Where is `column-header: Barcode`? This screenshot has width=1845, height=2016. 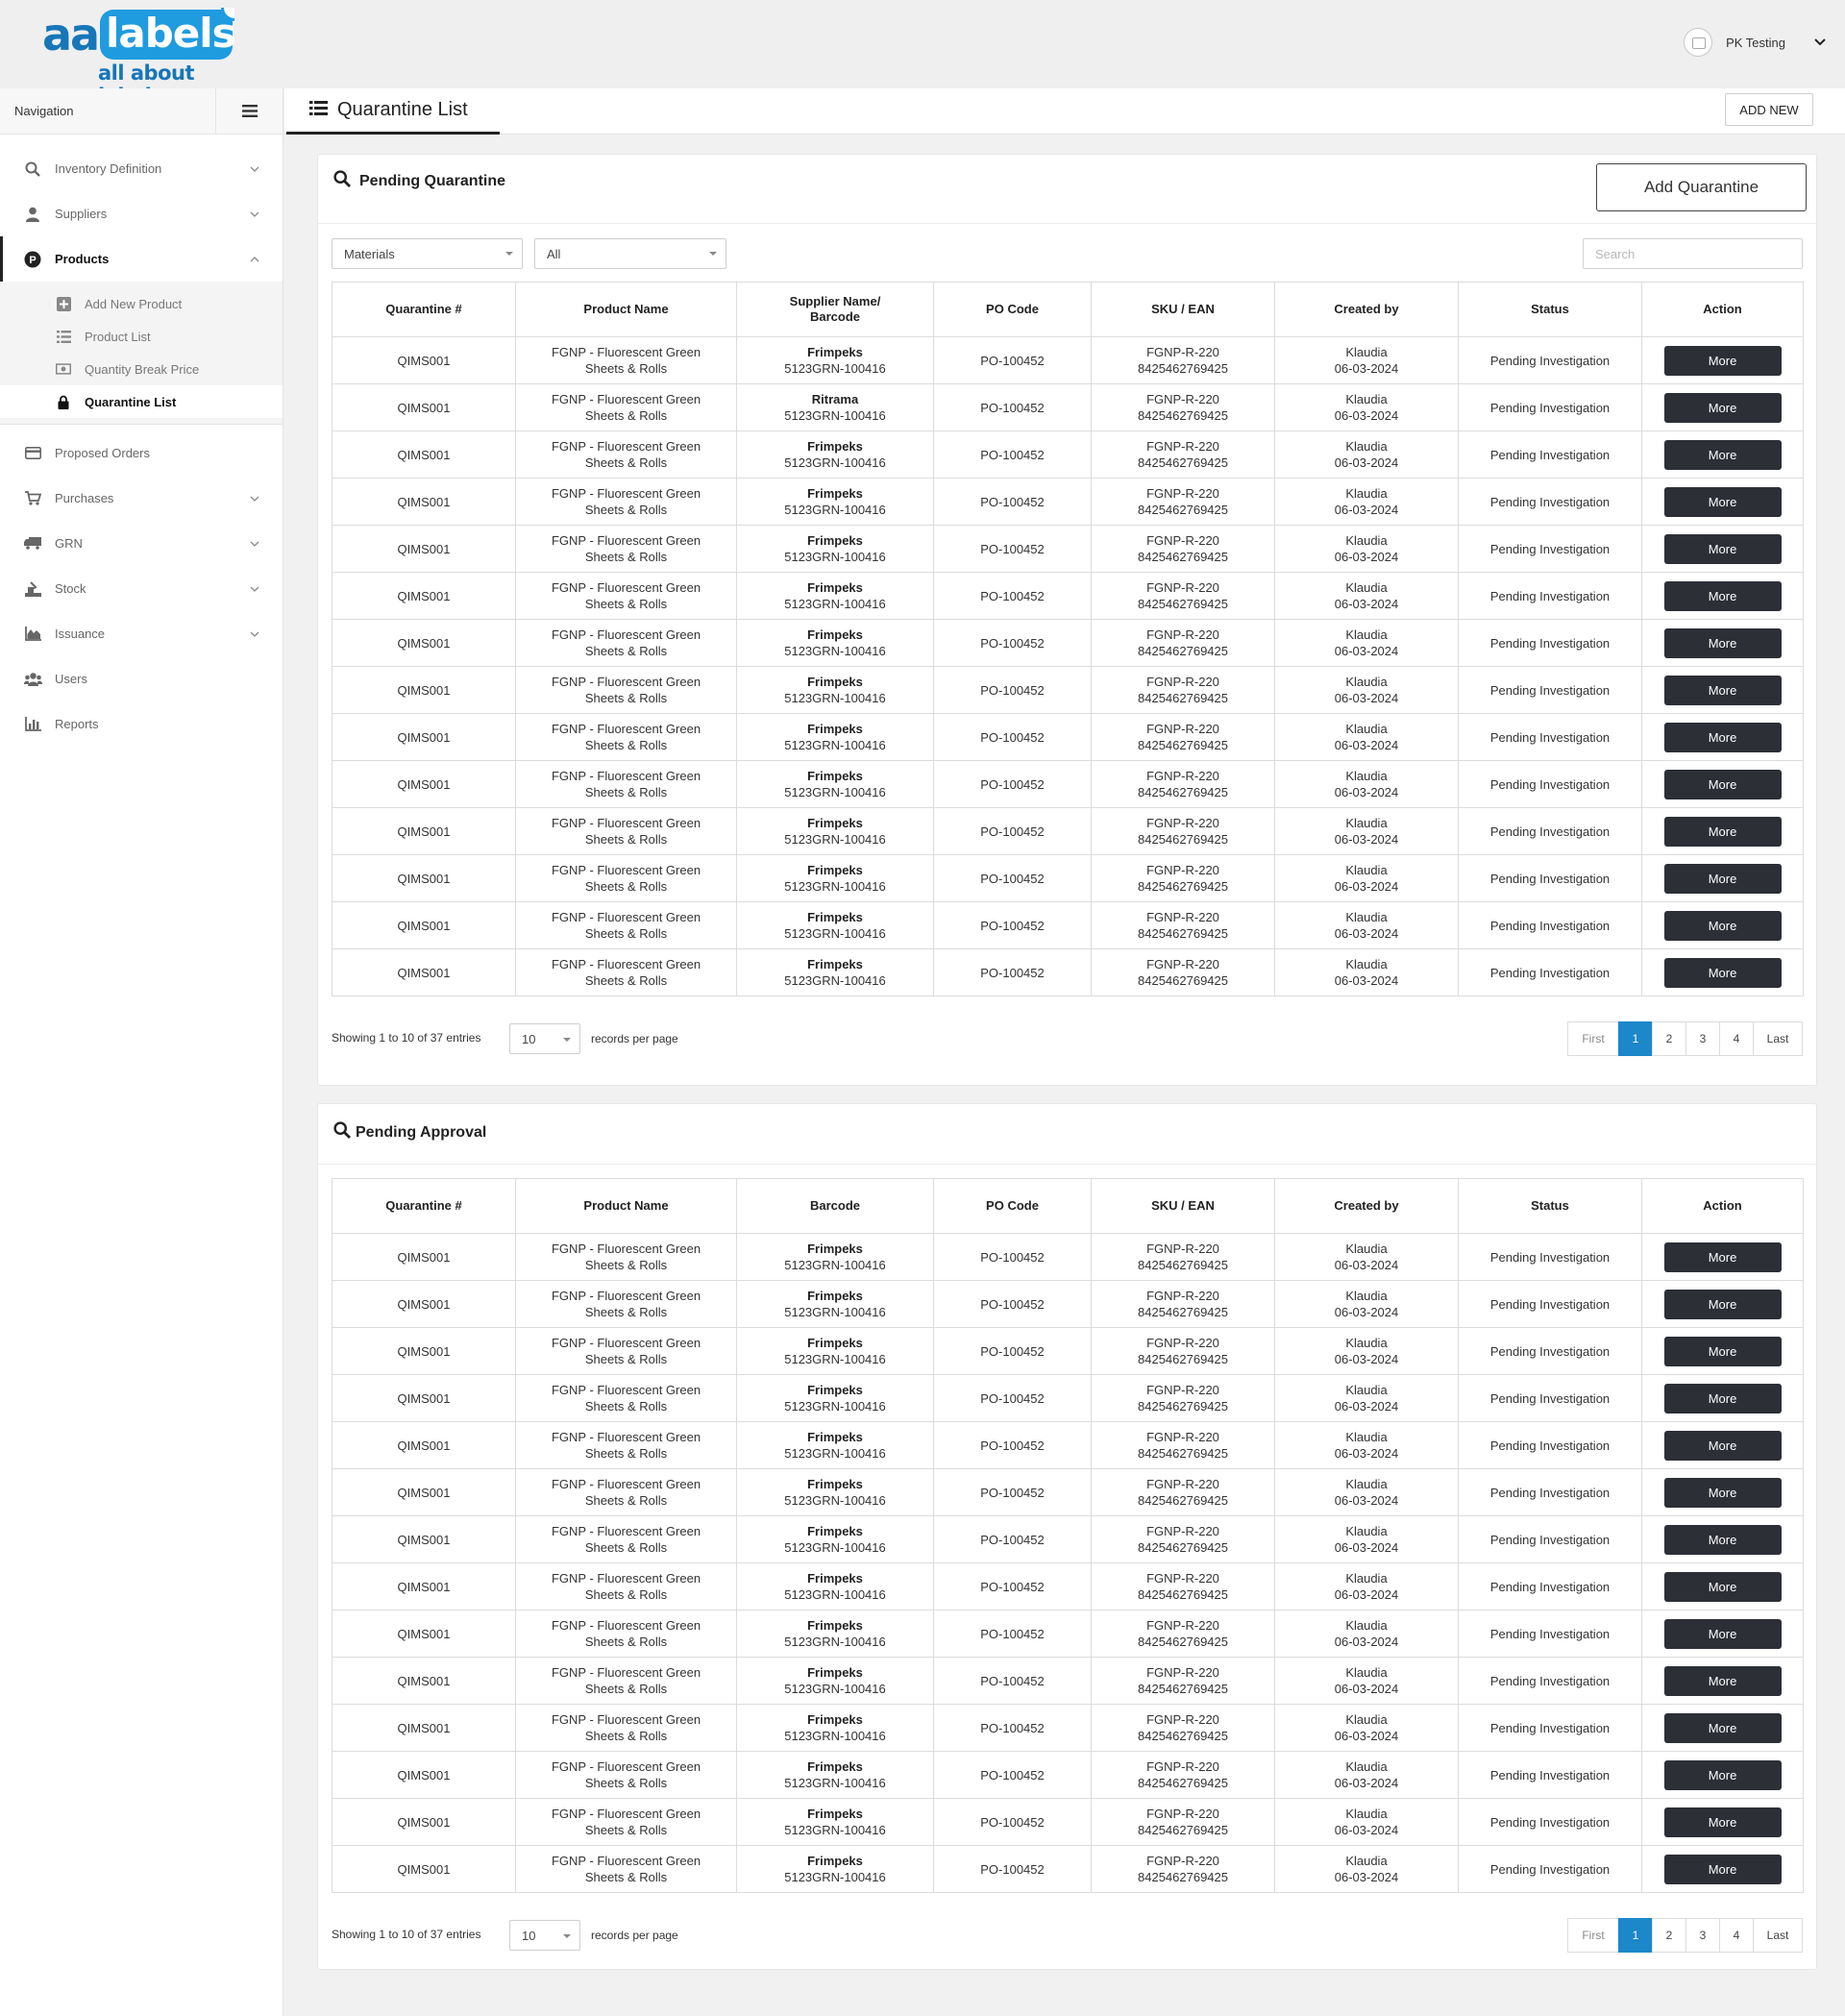
column-header: Barcode is located at coordinates (835, 1206).